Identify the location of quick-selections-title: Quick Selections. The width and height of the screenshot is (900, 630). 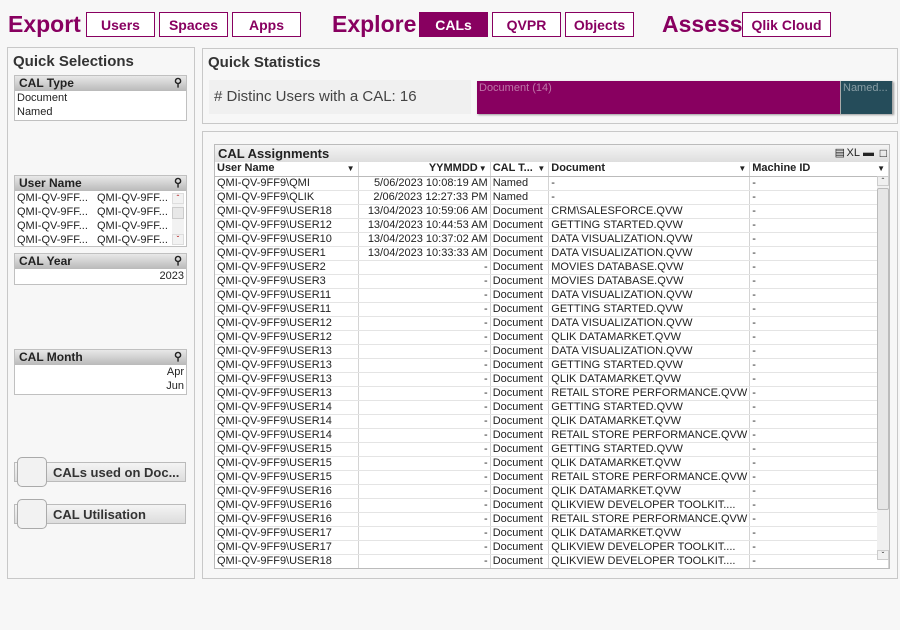
(73, 61).